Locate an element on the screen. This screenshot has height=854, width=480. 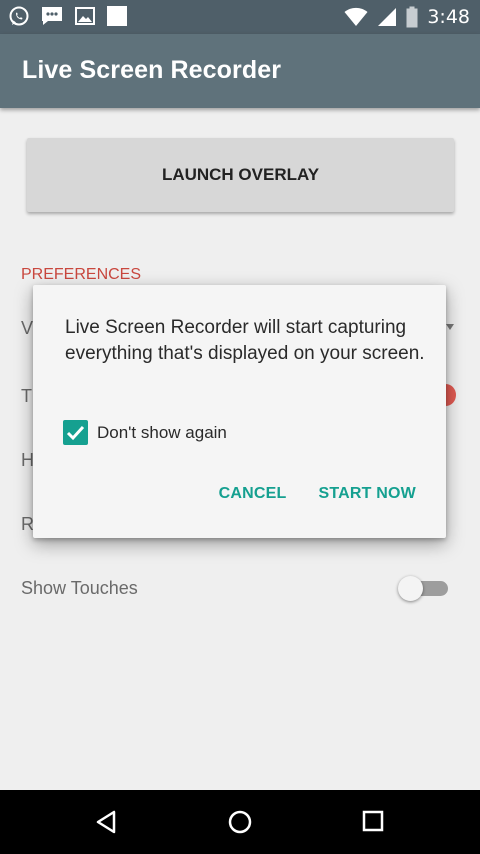
blank-notification-icon is located at coordinates (117, 16).